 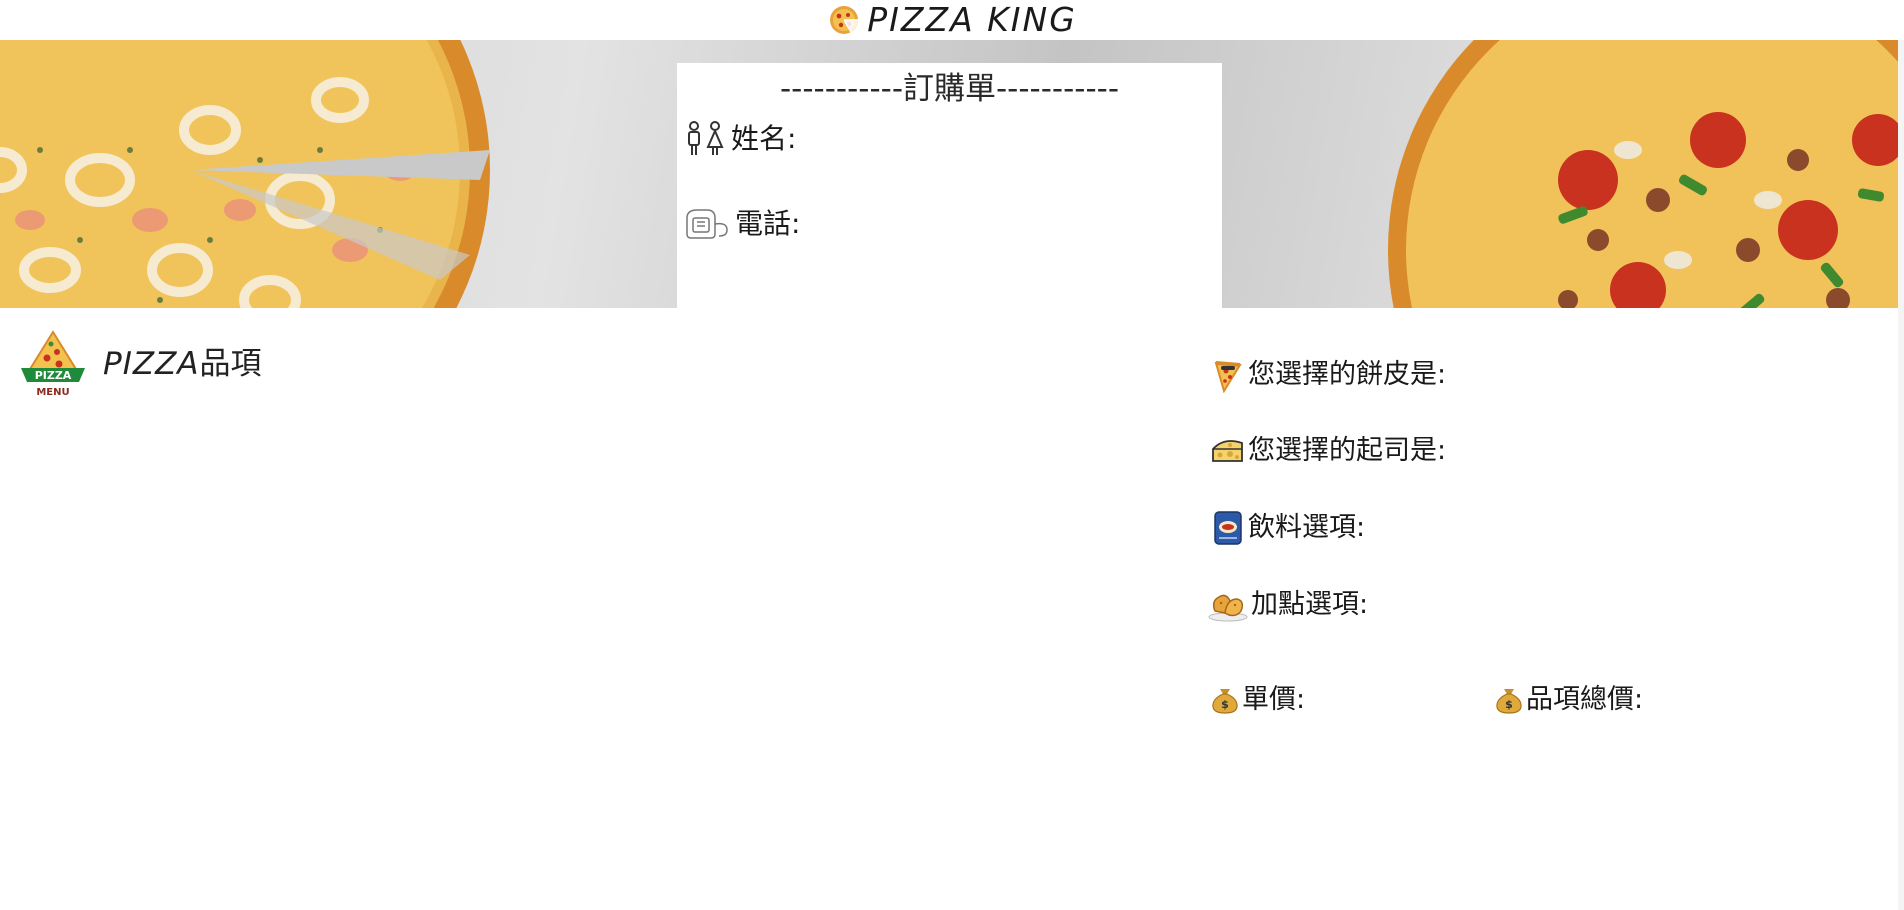 What do you see at coordinates (230, 364) in the screenshot?
I see `menu-title-cjk: 品項` at bounding box center [230, 364].